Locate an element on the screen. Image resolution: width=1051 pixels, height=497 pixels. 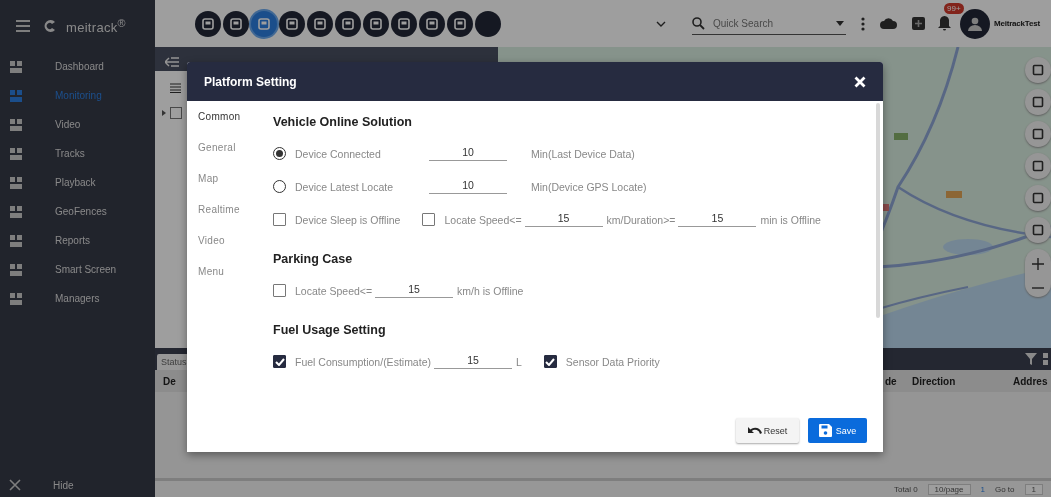
goto-label: Go to is located at coordinates (1004, 489).